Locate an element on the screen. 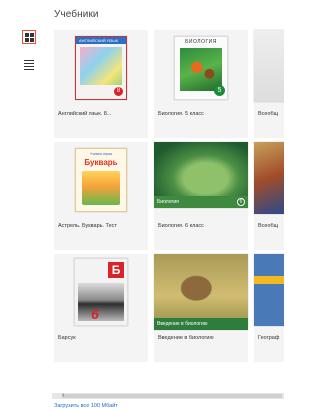 The height and width of the screenshot is (410, 320). book-cover-image: Биология 6 is located at coordinates (201, 175).